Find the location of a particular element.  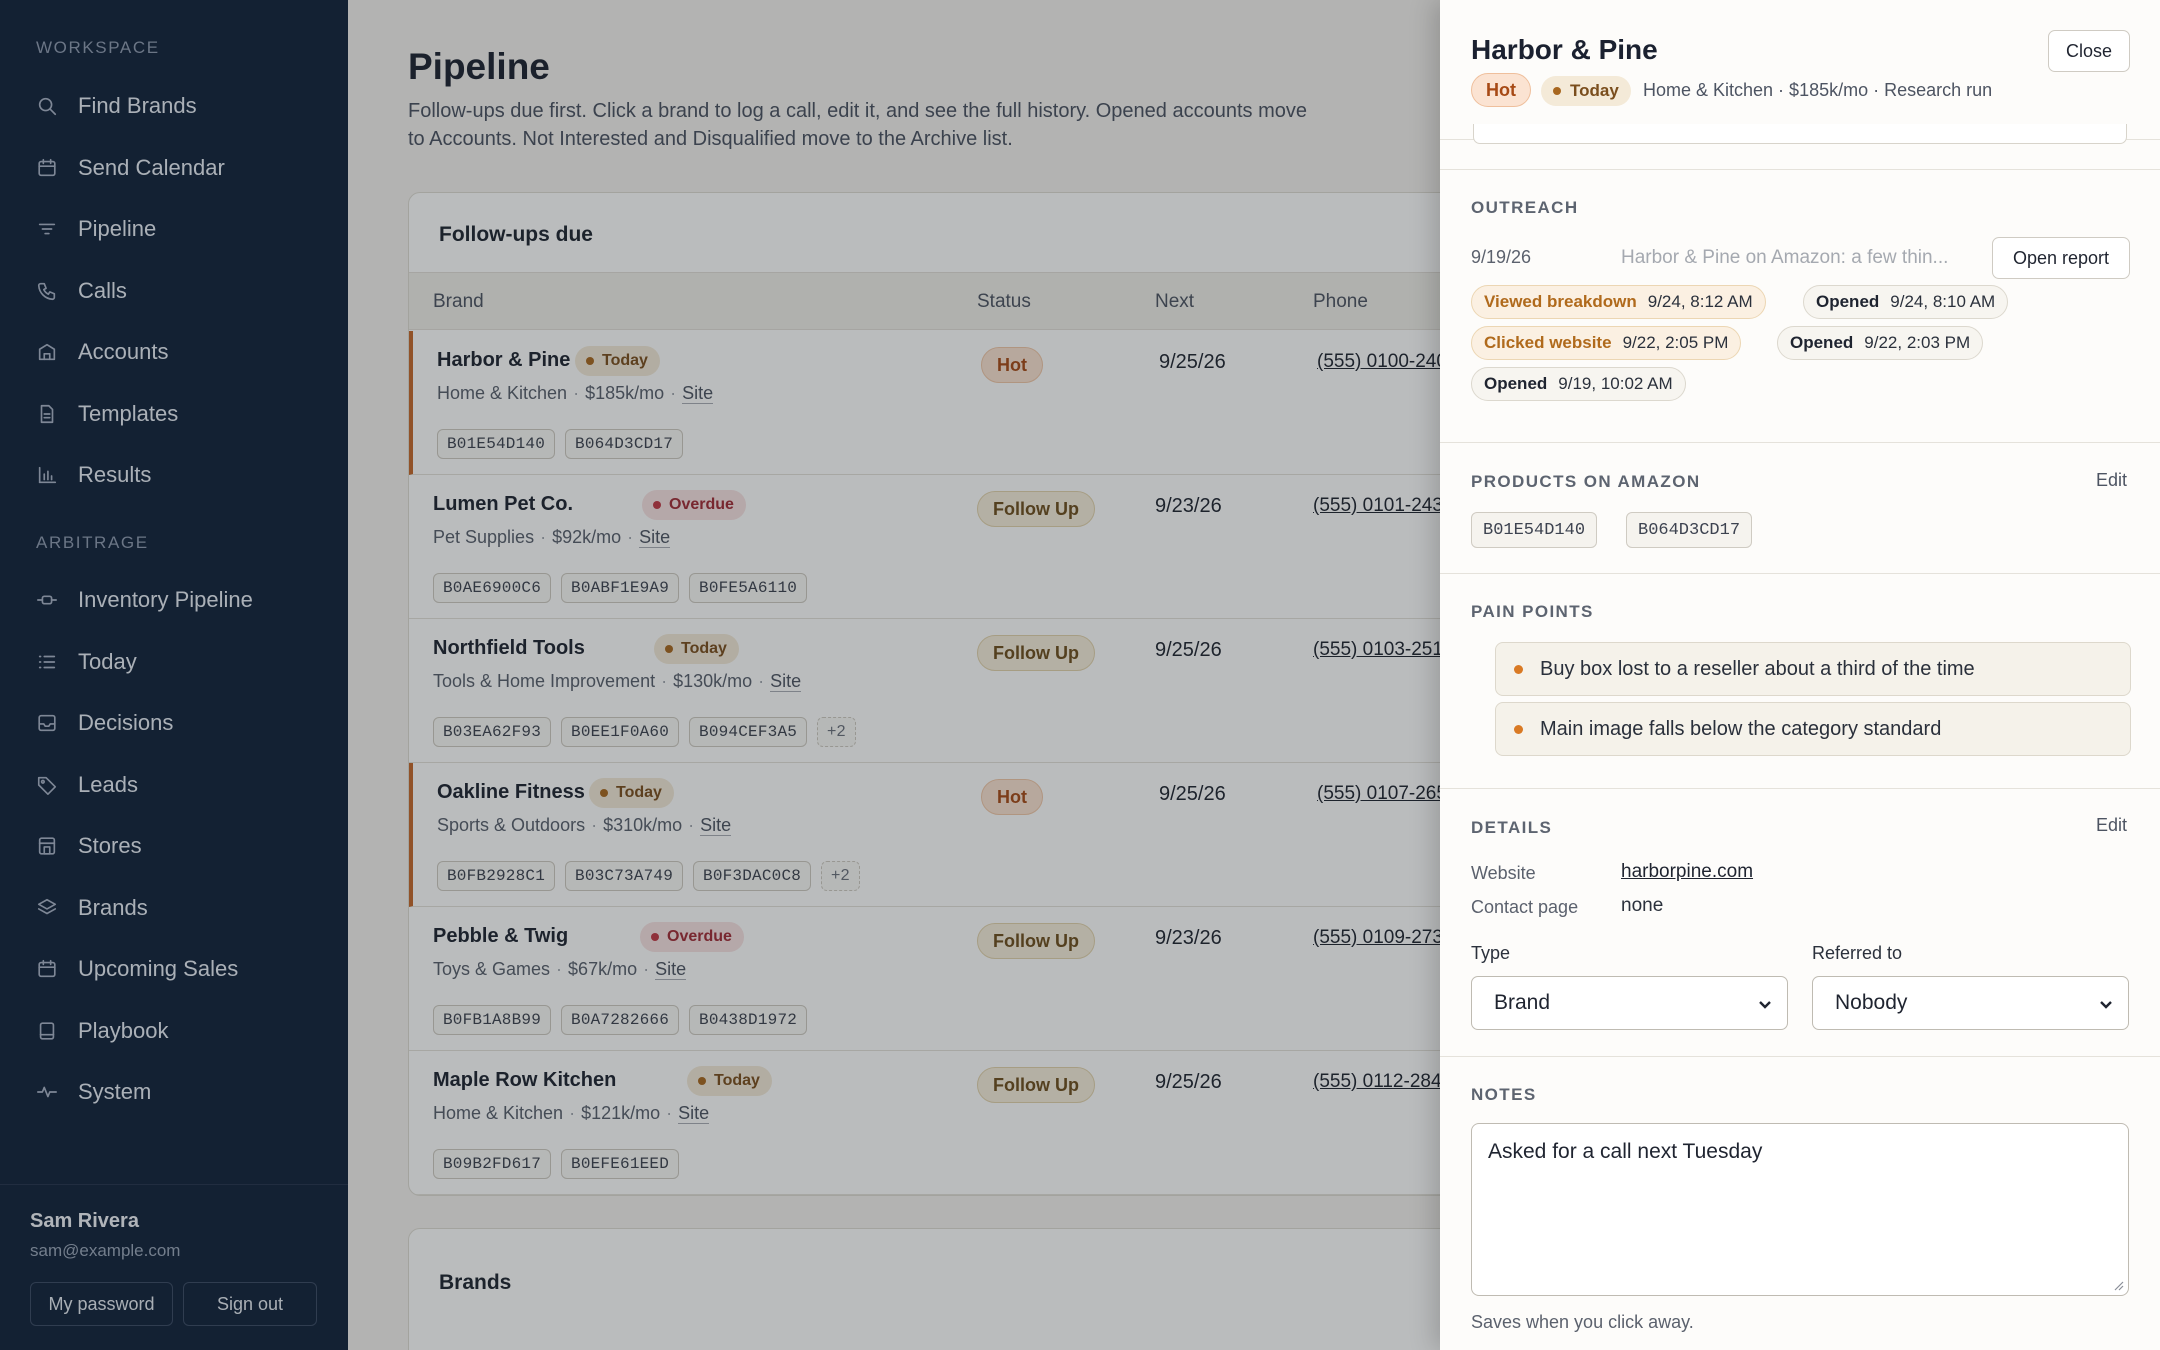

event-chip: Opened 9/22, 2:03 PM is located at coordinates (1880, 343).